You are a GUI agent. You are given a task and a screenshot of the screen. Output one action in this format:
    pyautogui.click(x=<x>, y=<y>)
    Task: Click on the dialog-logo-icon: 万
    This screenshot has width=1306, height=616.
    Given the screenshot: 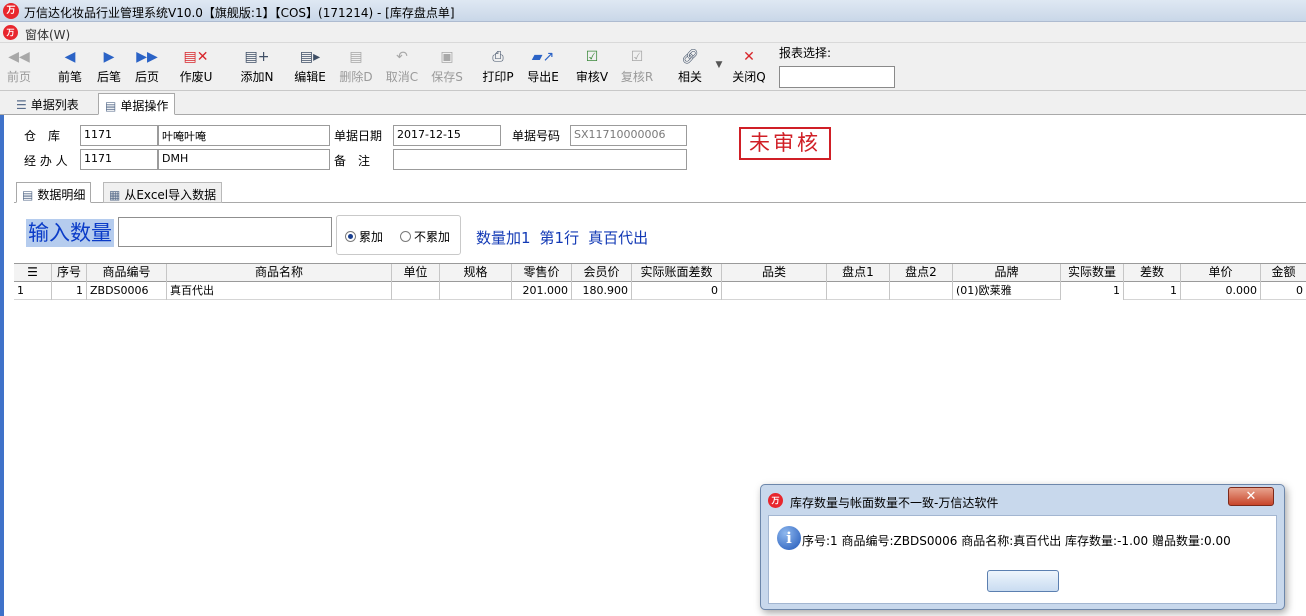 What is the action you would take?
    pyautogui.click(x=775, y=500)
    